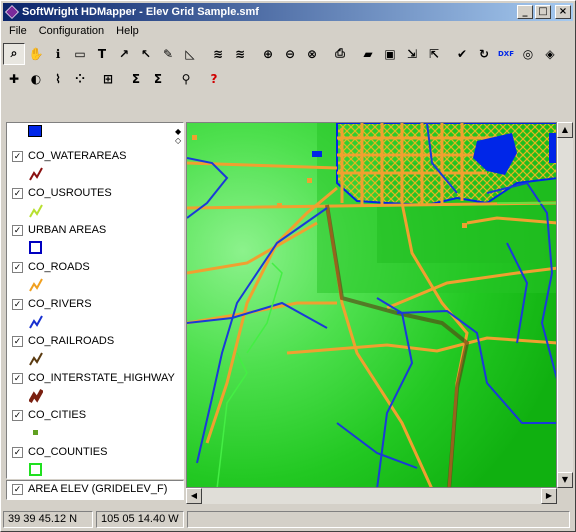  What do you see at coordinates (36, 54) in the screenshot?
I see `pan-hand-button: ✋` at bounding box center [36, 54].